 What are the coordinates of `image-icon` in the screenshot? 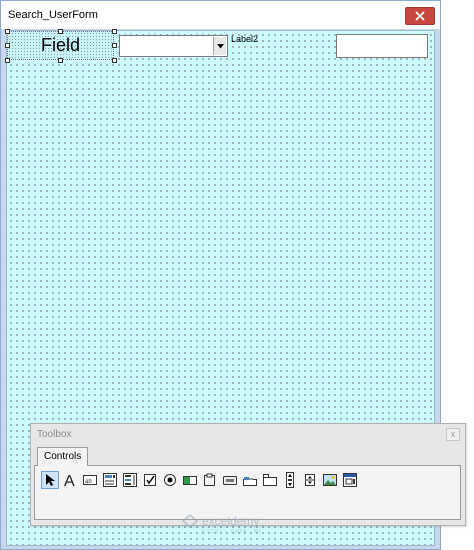 It's located at (330, 480).